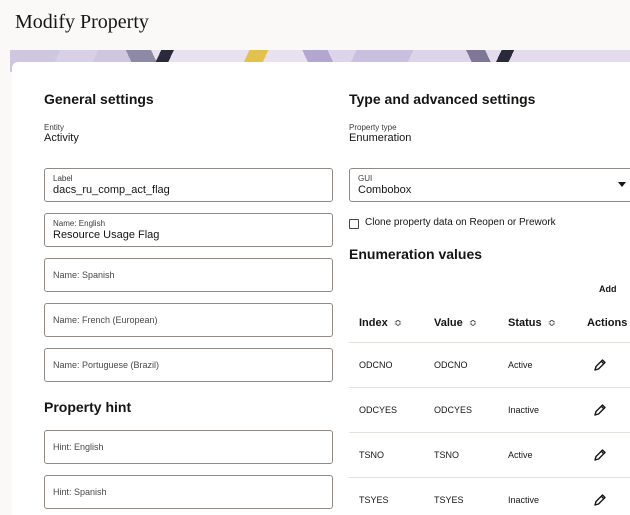 Image resolution: width=630 pixels, height=515 pixels. What do you see at coordinates (105, 320) in the screenshot?
I see `name-french-placeholder: Name: French (European)` at bounding box center [105, 320].